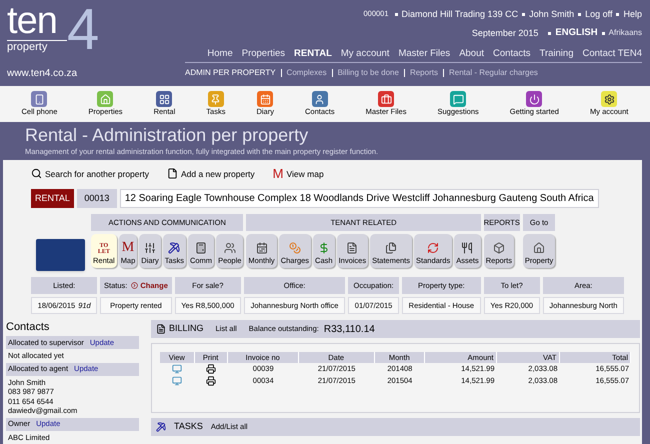 This screenshot has height=444, width=650. Describe the element at coordinates (230, 248) in the screenshot. I see `people-icon` at that location.